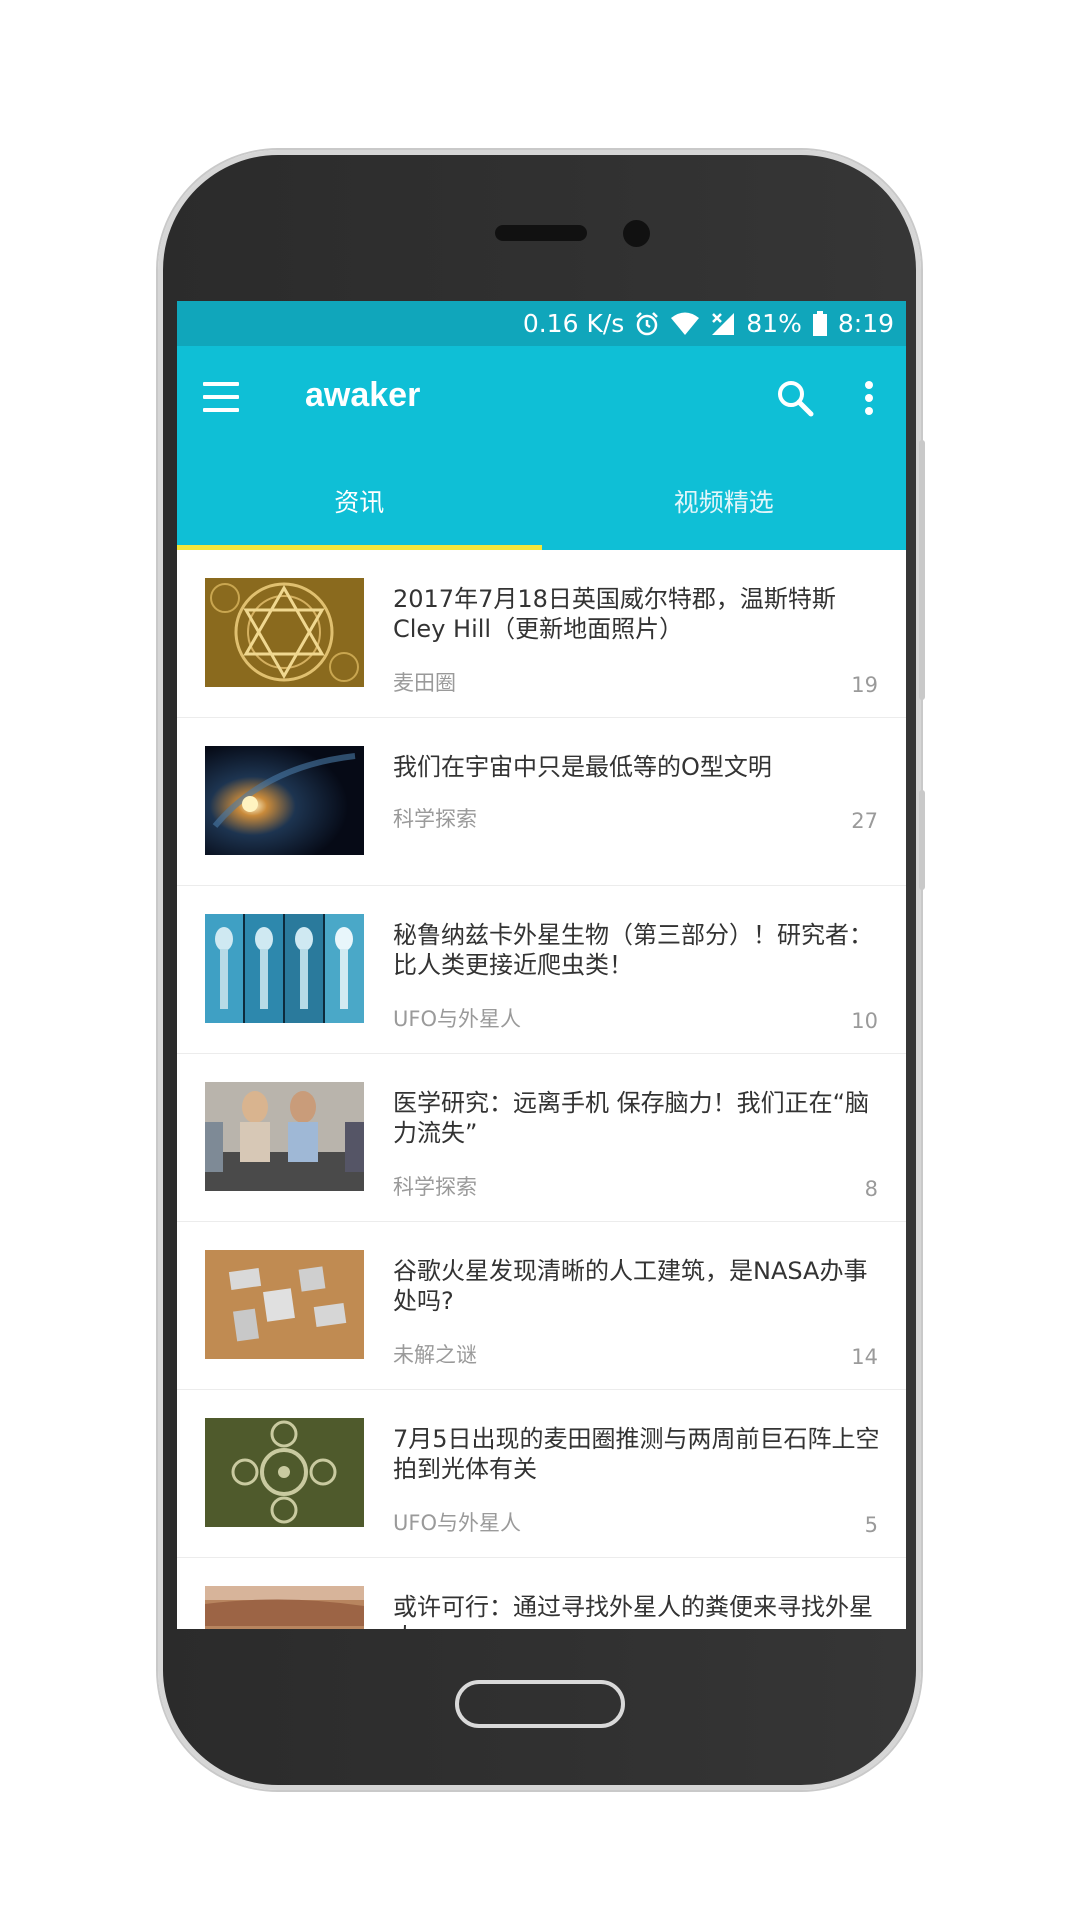 The height and width of the screenshot is (1920, 1080). Describe the element at coordinates (871, 1525) in the screenshot. I see `article-count: 5` at that location.